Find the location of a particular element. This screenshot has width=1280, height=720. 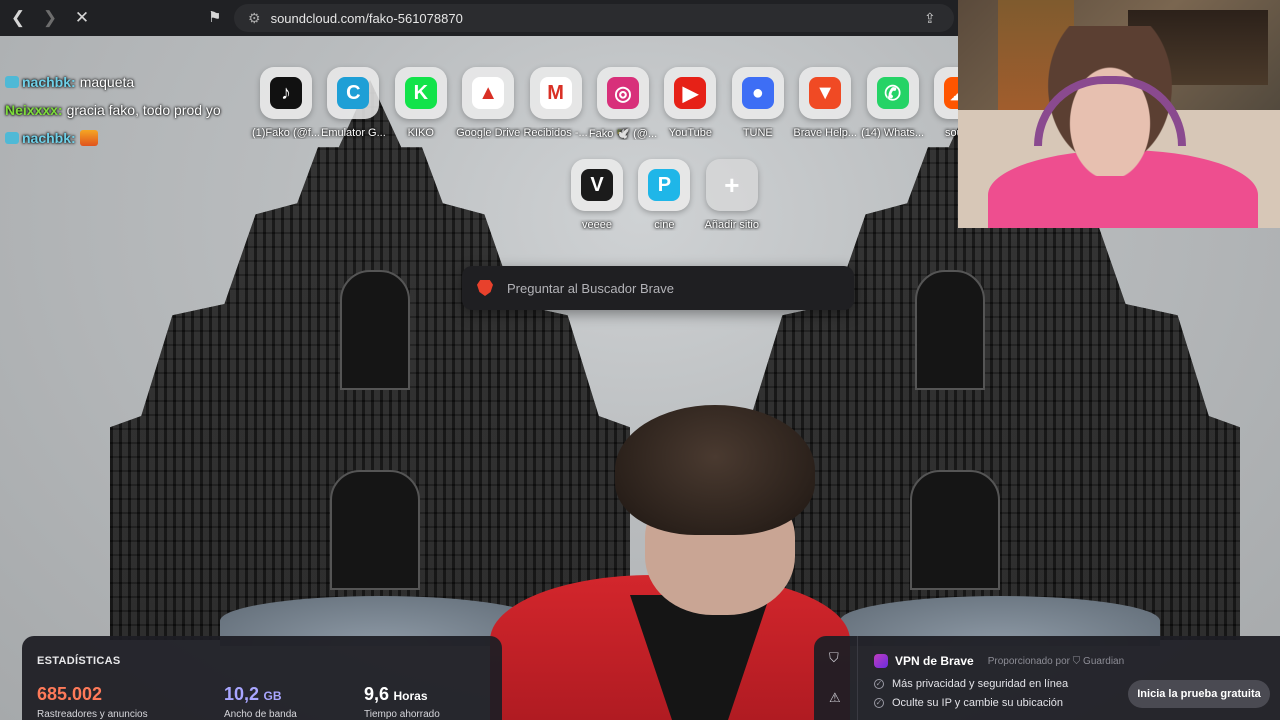

chat-message: nachbk: is located at coordinates (113, 138).